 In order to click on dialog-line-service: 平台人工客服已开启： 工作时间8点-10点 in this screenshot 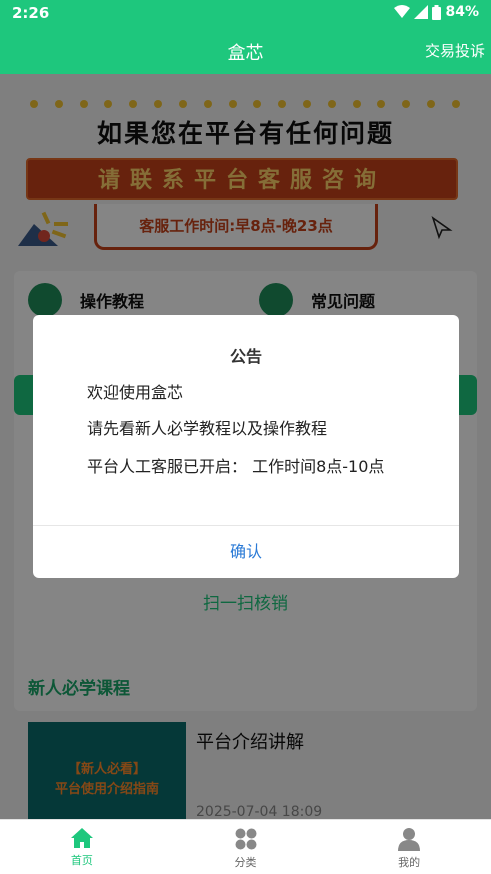, I will do `click(236, 466)`.